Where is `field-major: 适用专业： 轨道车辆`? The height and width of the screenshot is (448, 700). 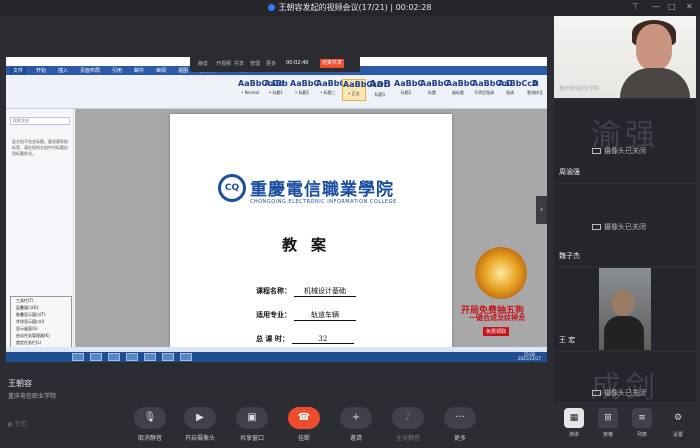
field-major: 适用专业： 轨道车辆 is located at coordinates (306, 315).